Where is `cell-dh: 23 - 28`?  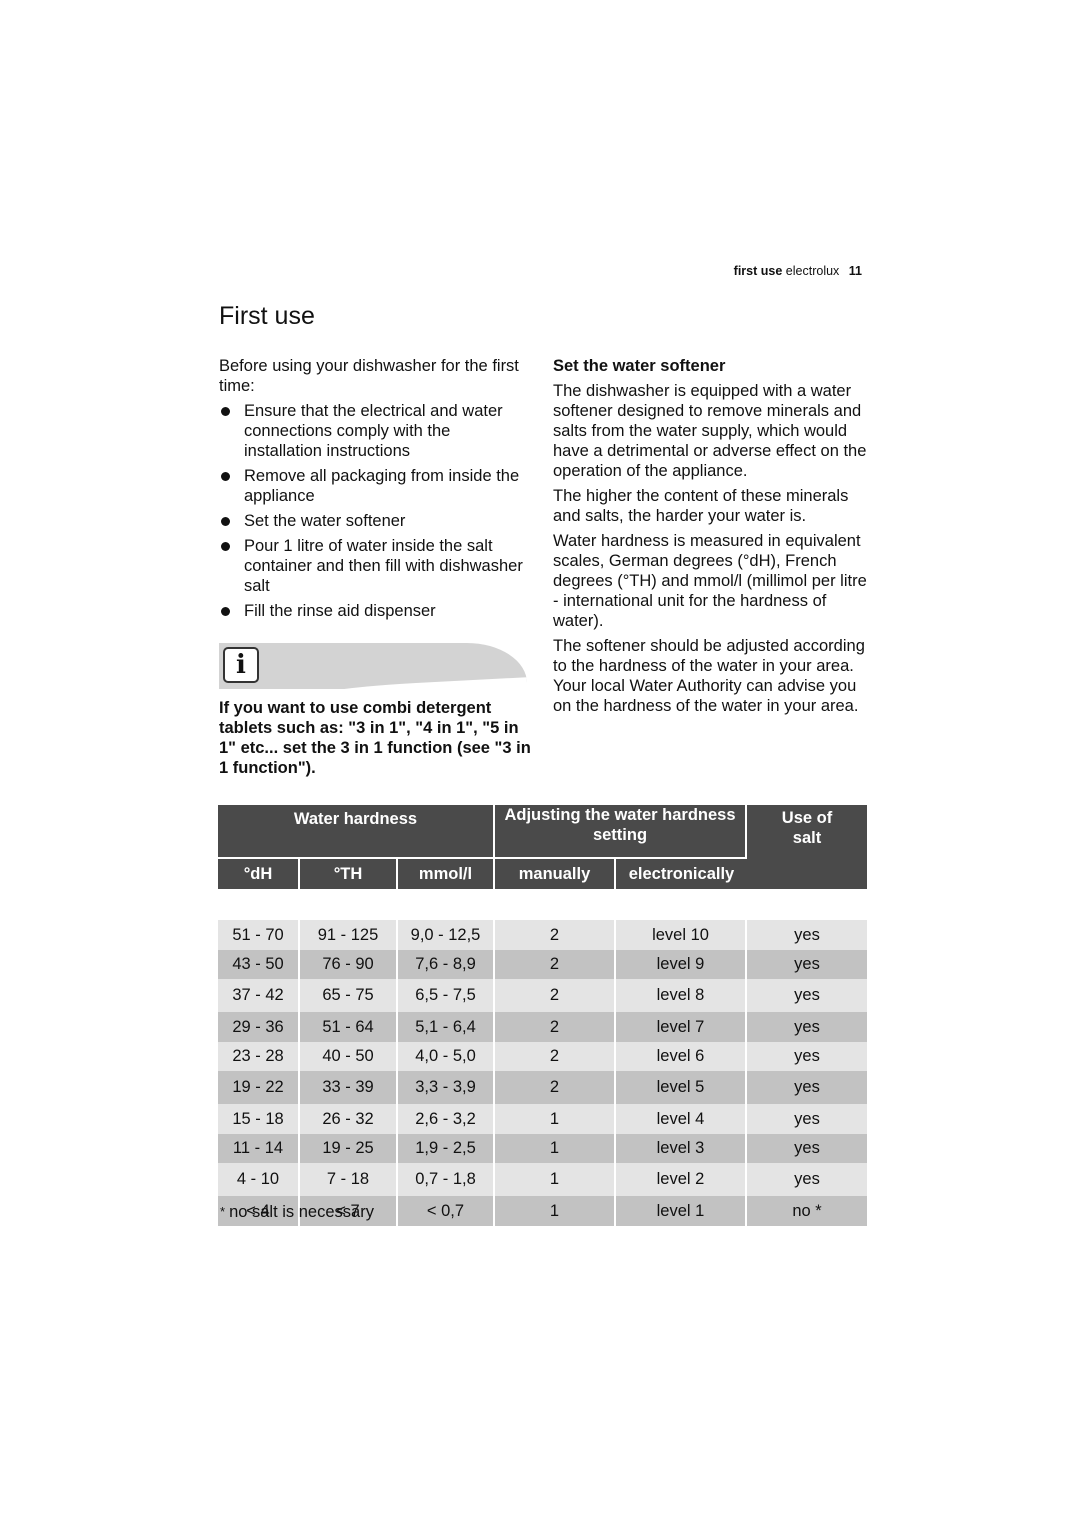
cell-dh: 23 - 28 is located at coordinates (259, 1056).